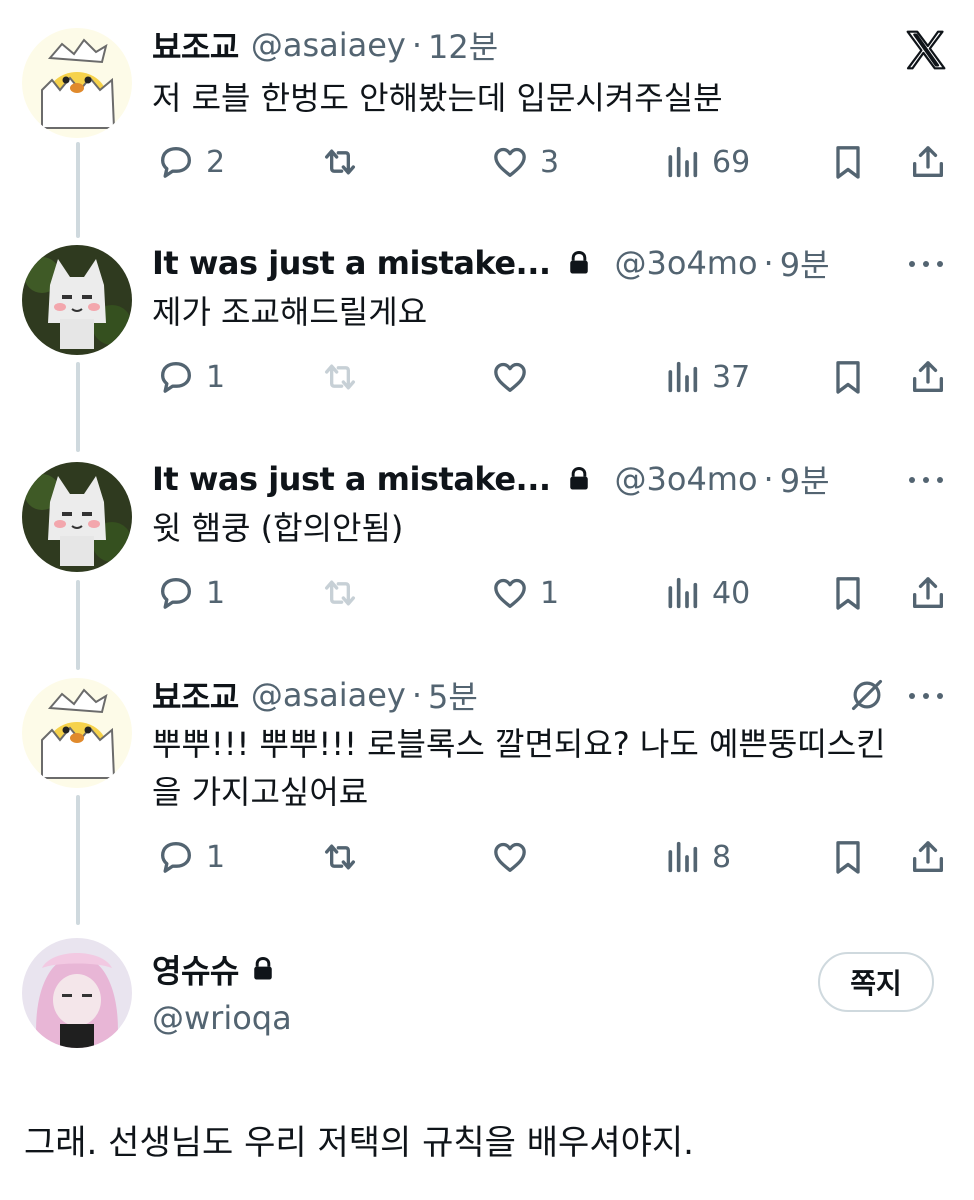  I want to click on tweet-actions: 1 1 40, so click(552, 593).